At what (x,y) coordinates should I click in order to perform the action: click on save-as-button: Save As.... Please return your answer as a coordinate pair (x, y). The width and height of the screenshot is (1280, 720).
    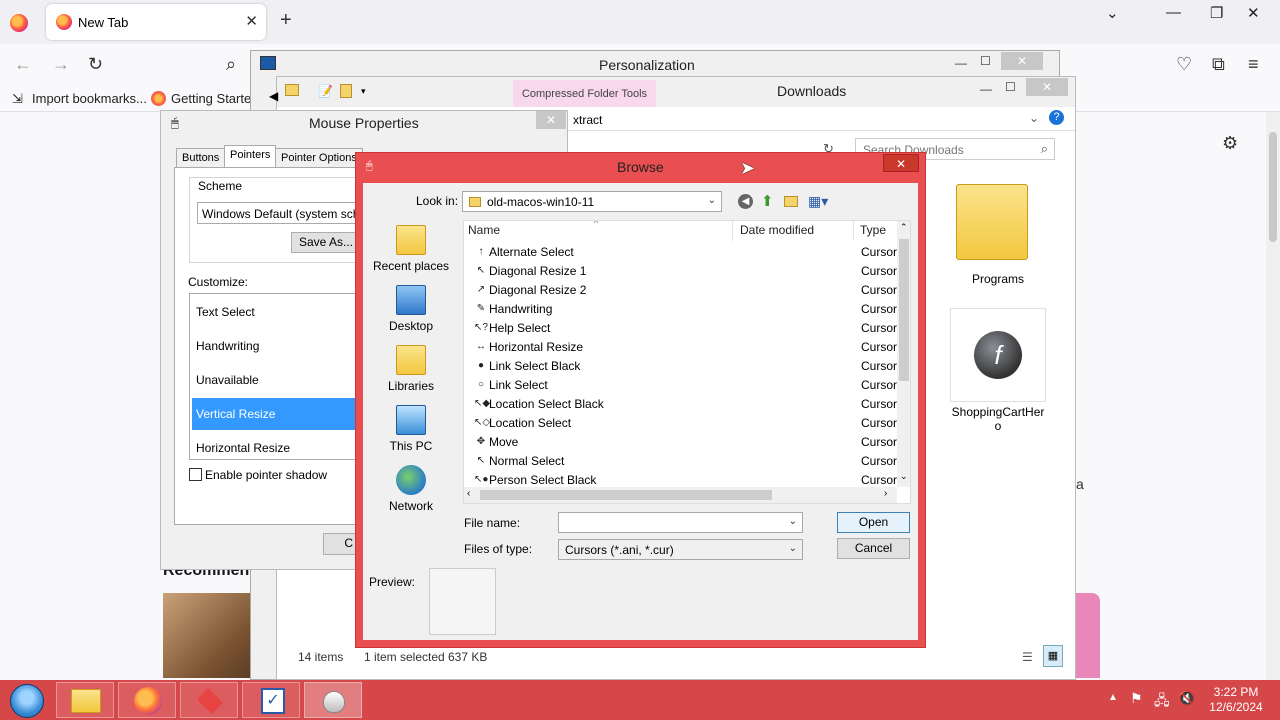
    Looking at the image, I should click on (326, 242).